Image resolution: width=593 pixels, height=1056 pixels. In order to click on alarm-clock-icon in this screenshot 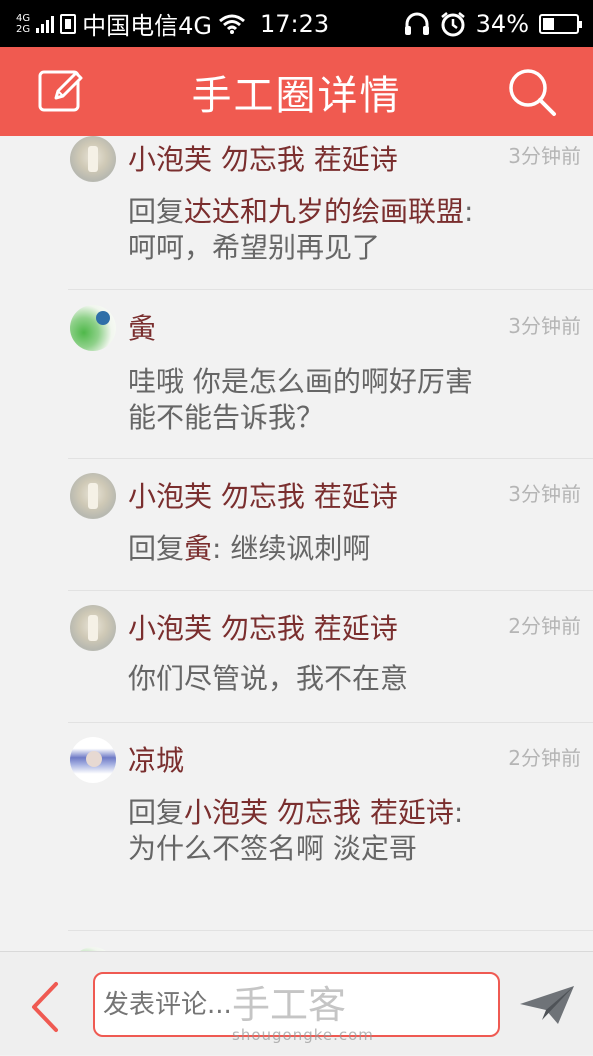, I will do `click(452, 23)`.